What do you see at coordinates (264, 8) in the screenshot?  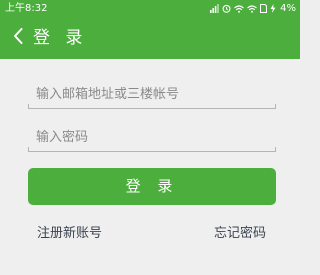 I see `sim-icon` at bounding box center [264, 8].